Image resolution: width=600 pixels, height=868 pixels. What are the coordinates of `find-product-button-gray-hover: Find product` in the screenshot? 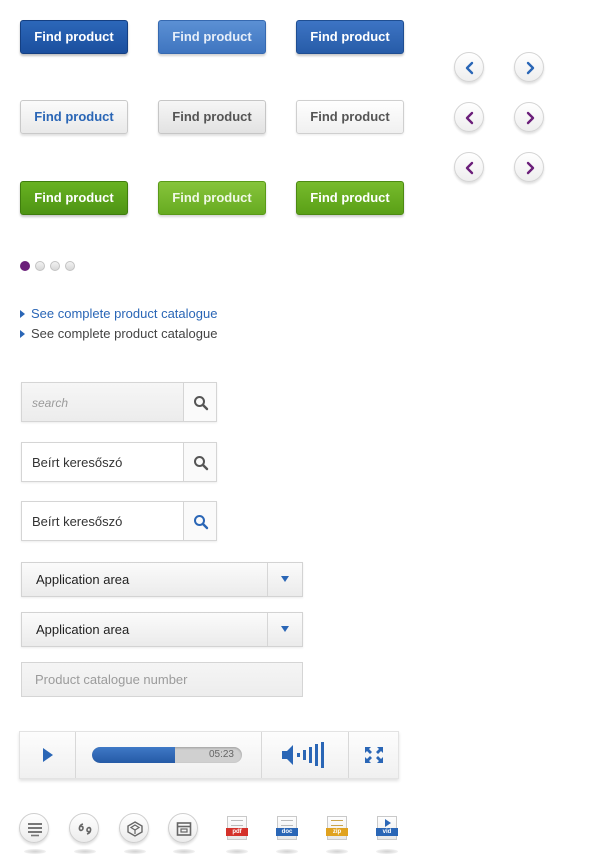 It's located at (212, 117).